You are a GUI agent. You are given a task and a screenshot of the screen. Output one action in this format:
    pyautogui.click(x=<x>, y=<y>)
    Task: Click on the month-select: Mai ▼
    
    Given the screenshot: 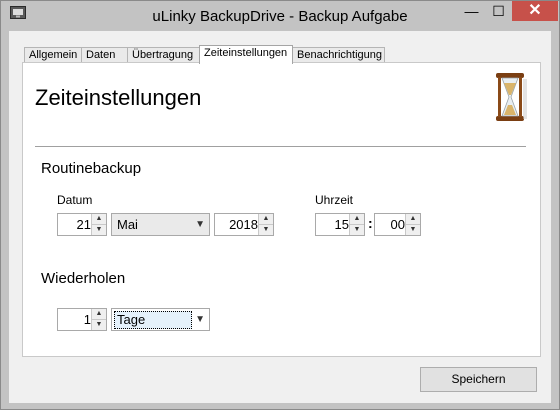 What is the action you would take?
    pyautogui.click(x=160, y=224)
    